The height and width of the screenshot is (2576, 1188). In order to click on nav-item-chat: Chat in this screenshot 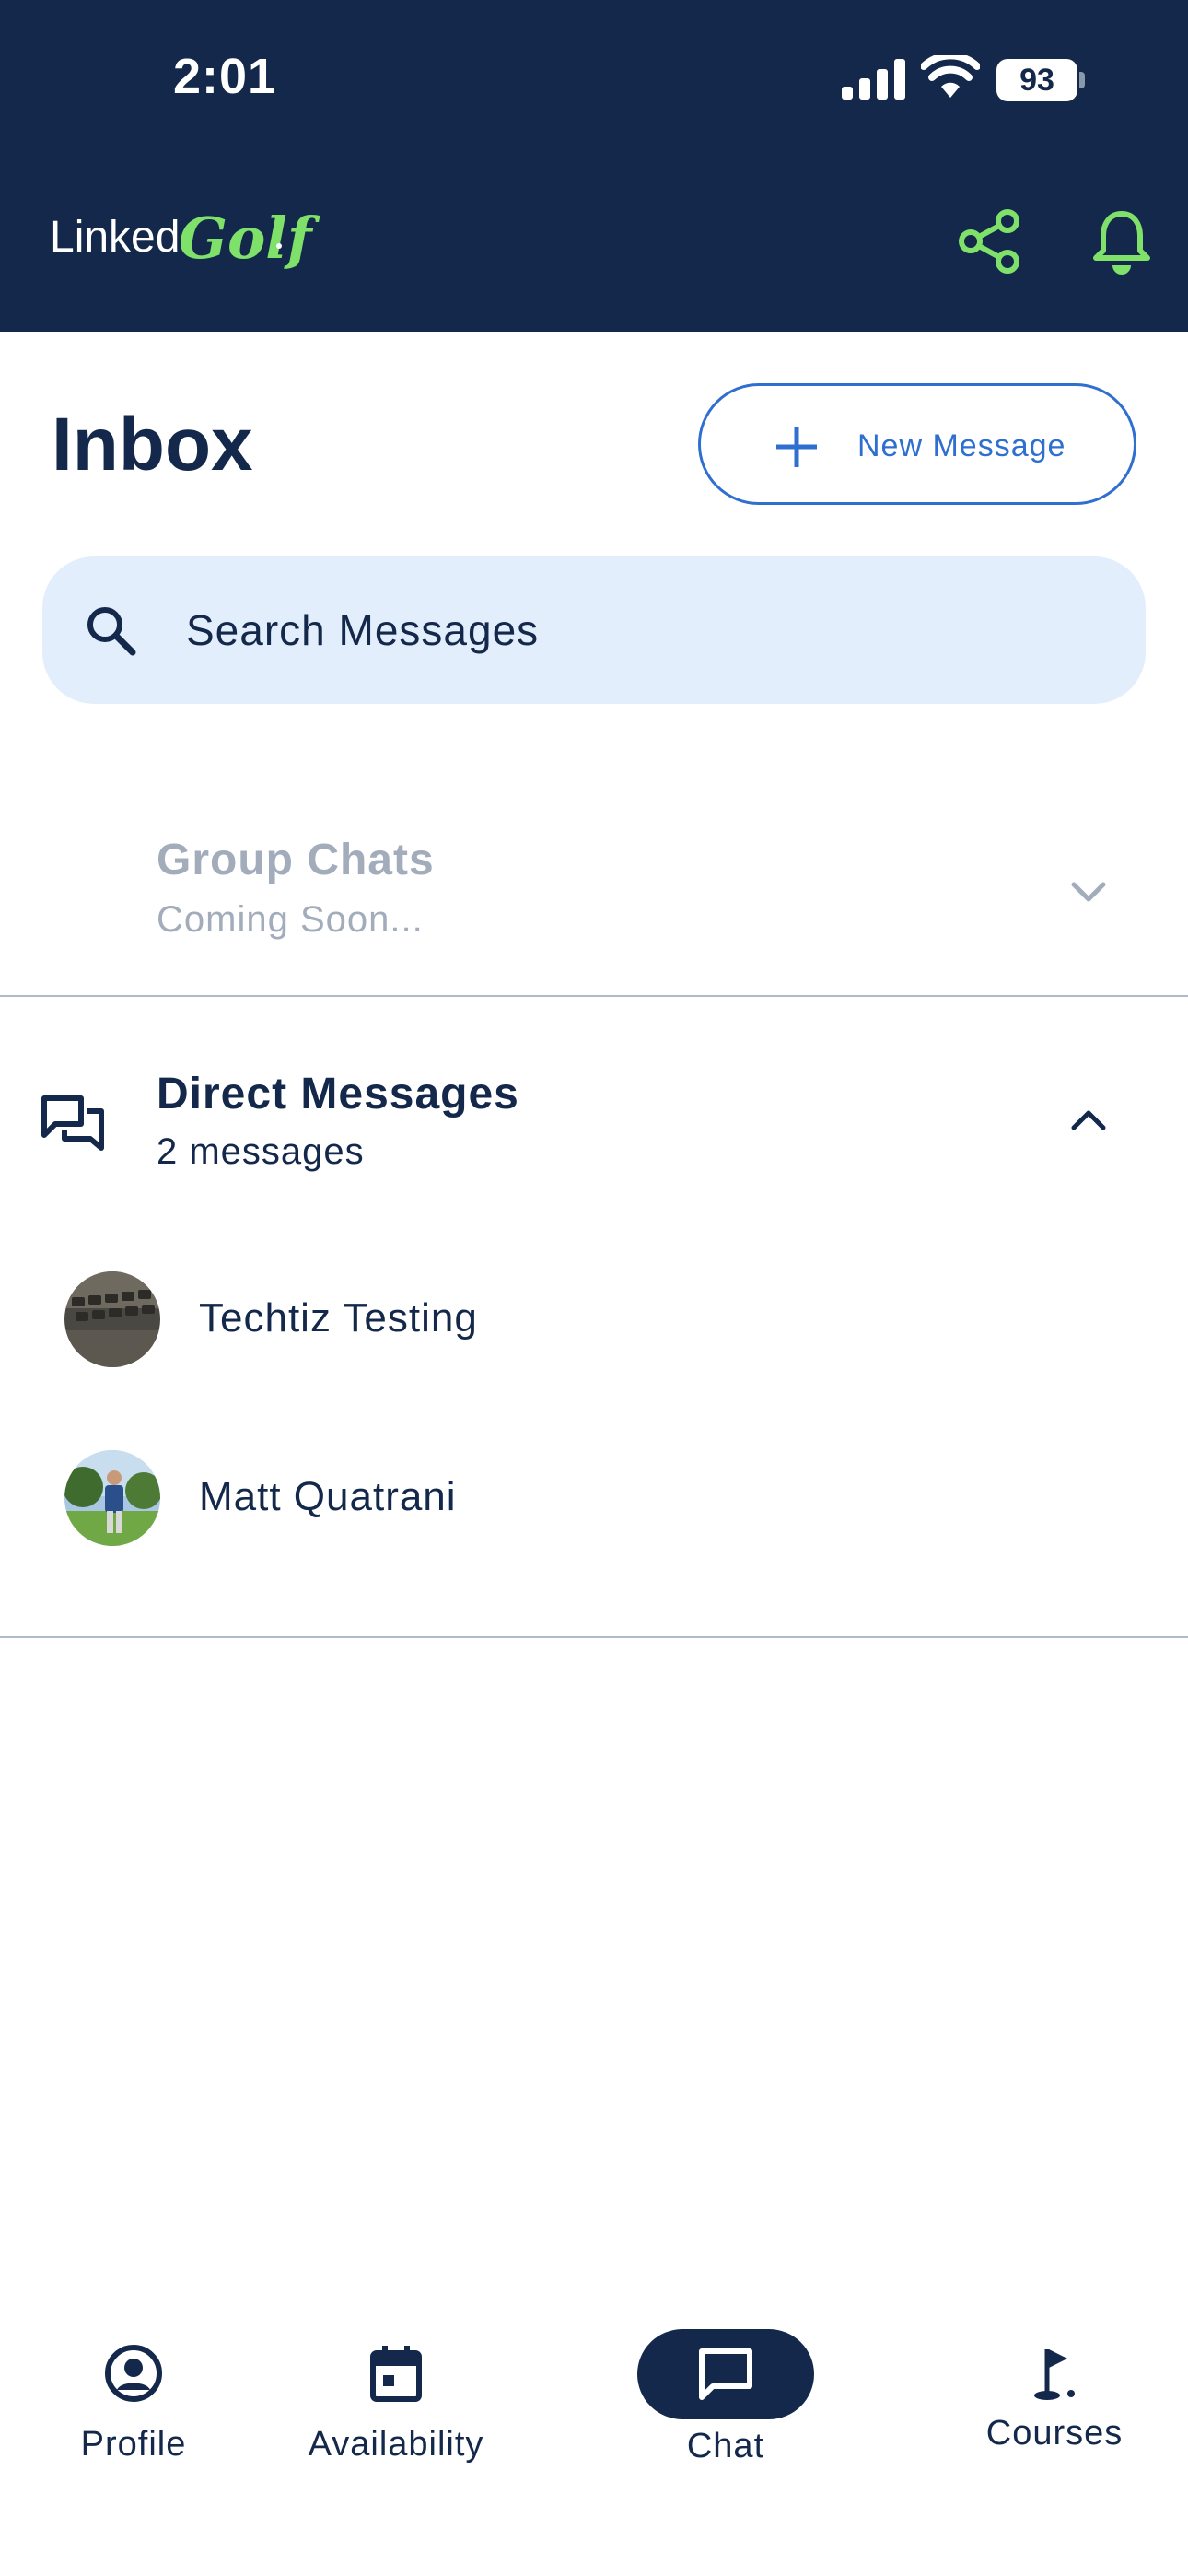, I will do `click(725, 2395)`.